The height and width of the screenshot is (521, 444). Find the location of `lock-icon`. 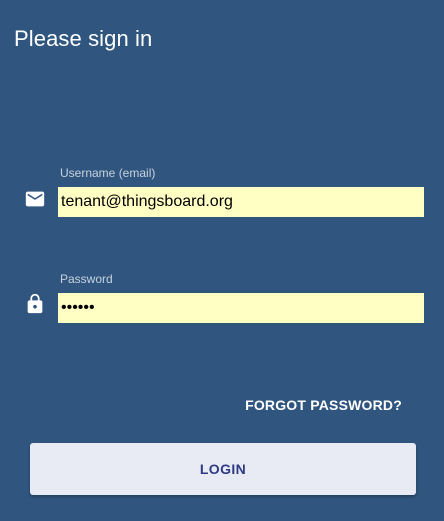

lock-icon is located at coordinates (35, 304).